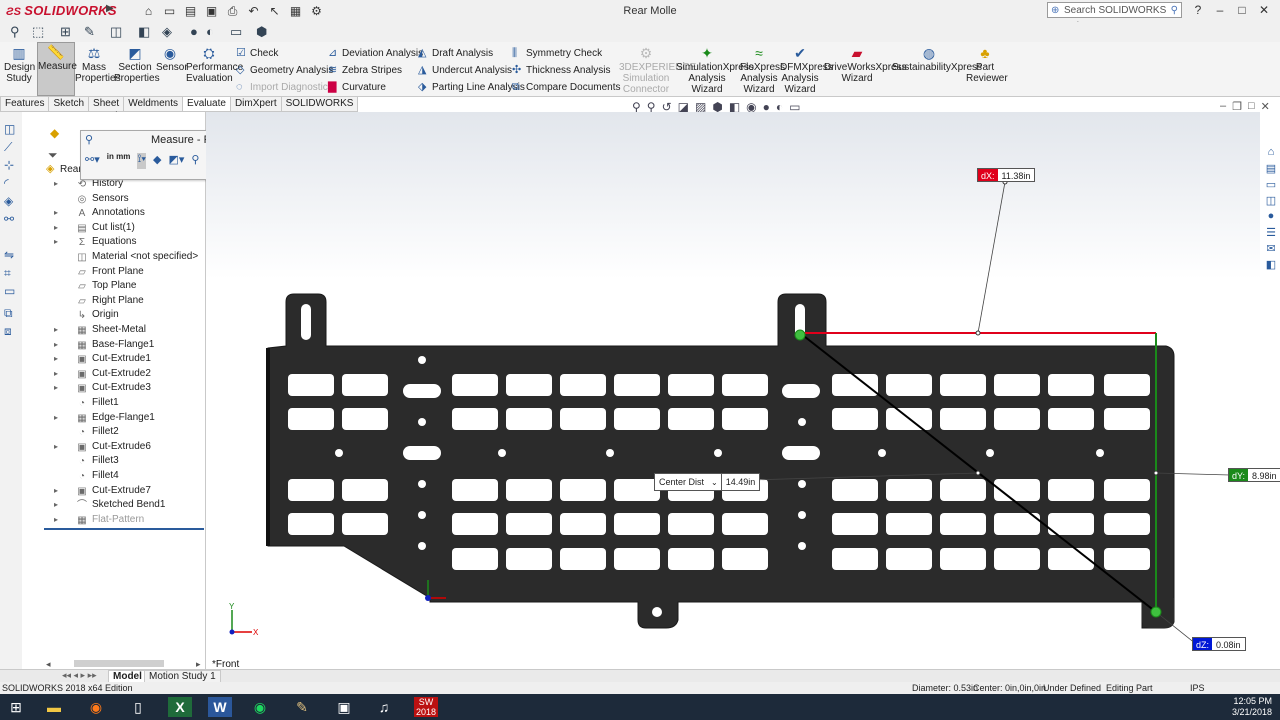 The height and width of the screenshot is (720, 1280). What do you see at coordinates (99, 213) in the screenshot?
I see `tree-item: ▸ A Annotations` at bounding box center [99, 213].